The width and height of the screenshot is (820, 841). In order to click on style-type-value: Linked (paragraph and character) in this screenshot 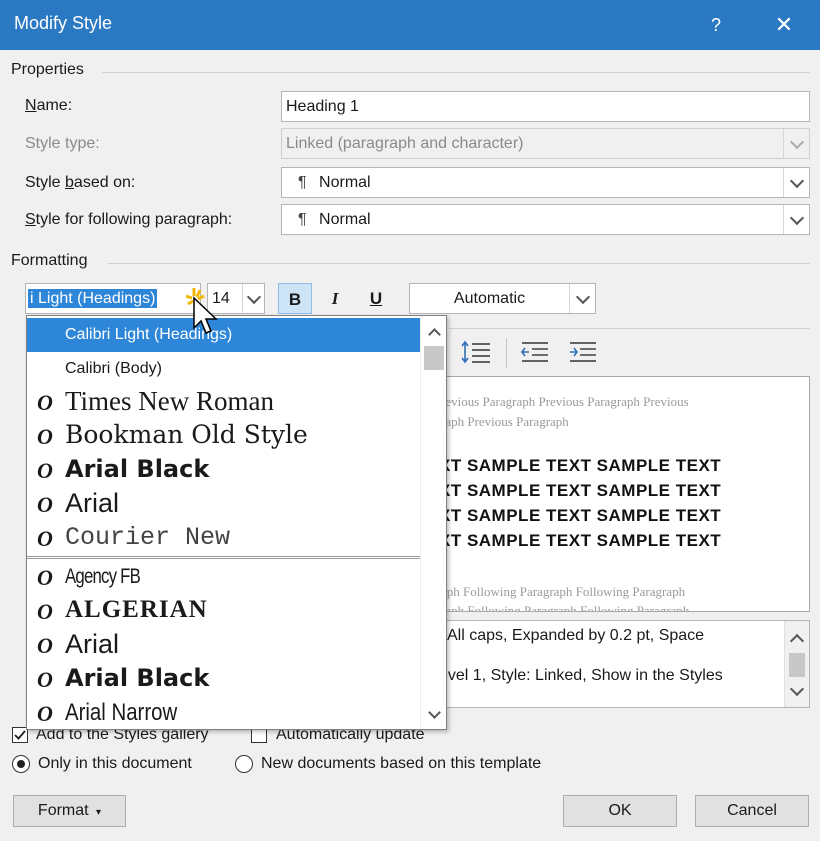, I will do `click(405, 143)`.